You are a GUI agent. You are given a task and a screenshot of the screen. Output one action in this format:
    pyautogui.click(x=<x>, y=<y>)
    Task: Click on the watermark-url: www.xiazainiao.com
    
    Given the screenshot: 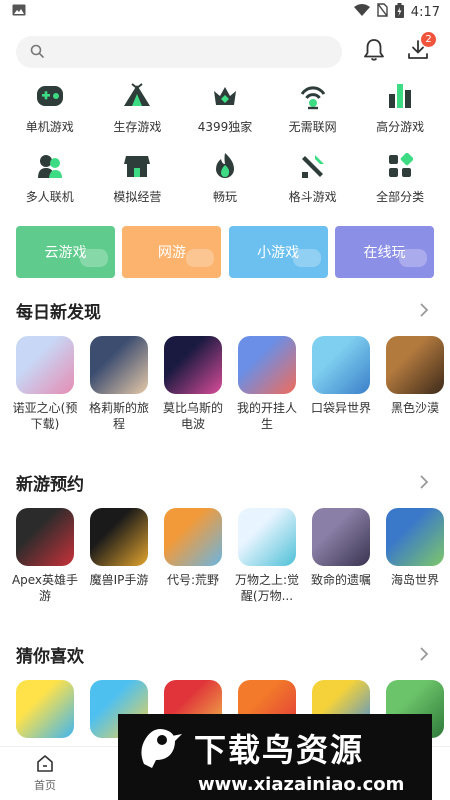 What is the action you would take?
    pyautogui.click(x=301, y=784)
    